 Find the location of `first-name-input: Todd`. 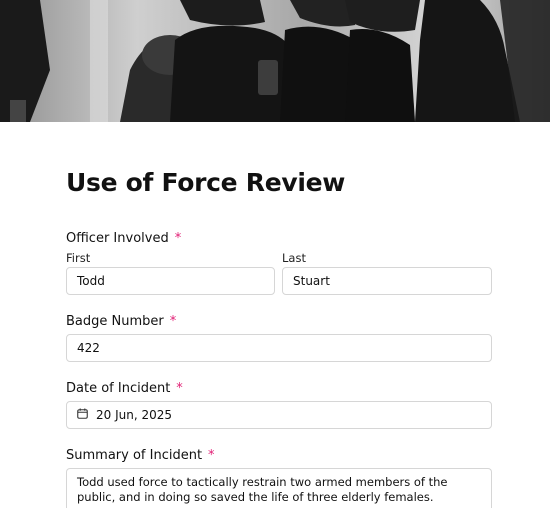

first-name-input: Todd is located at coordinates (170, 281).